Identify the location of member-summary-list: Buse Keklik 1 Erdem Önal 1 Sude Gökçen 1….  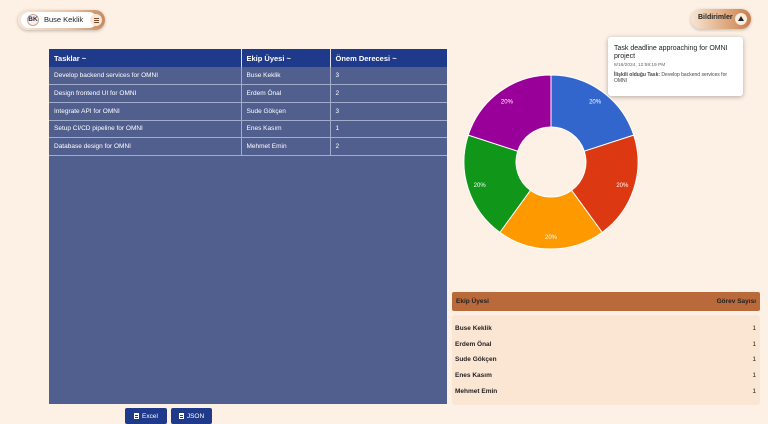
(606, 360).